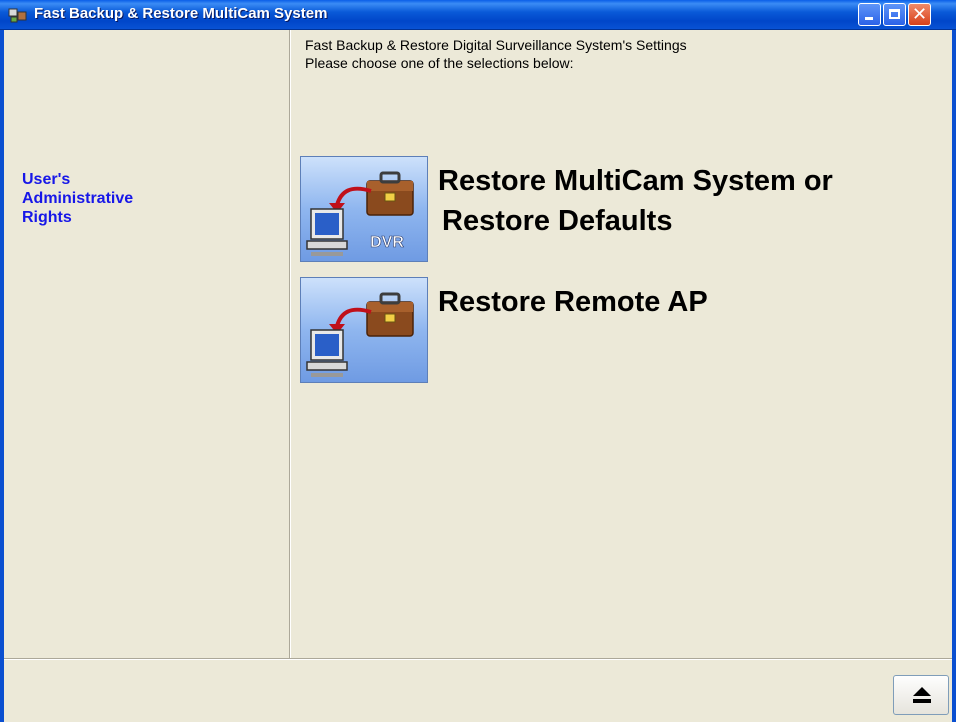  What do you see at coordinates (47, 217) in the screenshot?
I see `user-rights-link-line: Rights` at bounding box center [47, 217].